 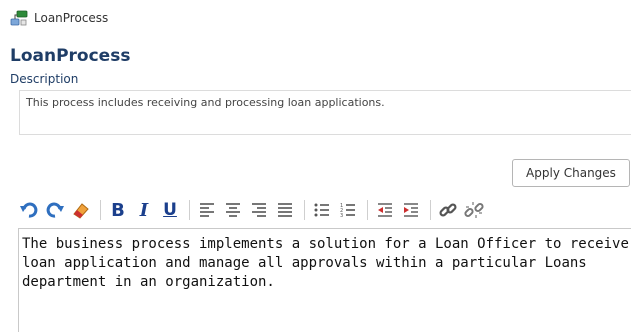 I want to click on editor-toolbar: B I U 123, so click(x=324, y=210).